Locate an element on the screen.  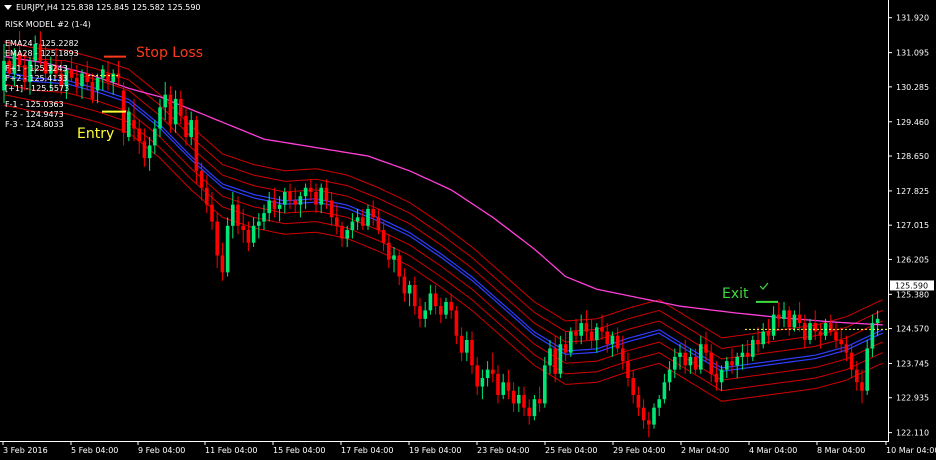
x-tick-label: 4 Mar 04:00 is located at coordinates (773, 450).